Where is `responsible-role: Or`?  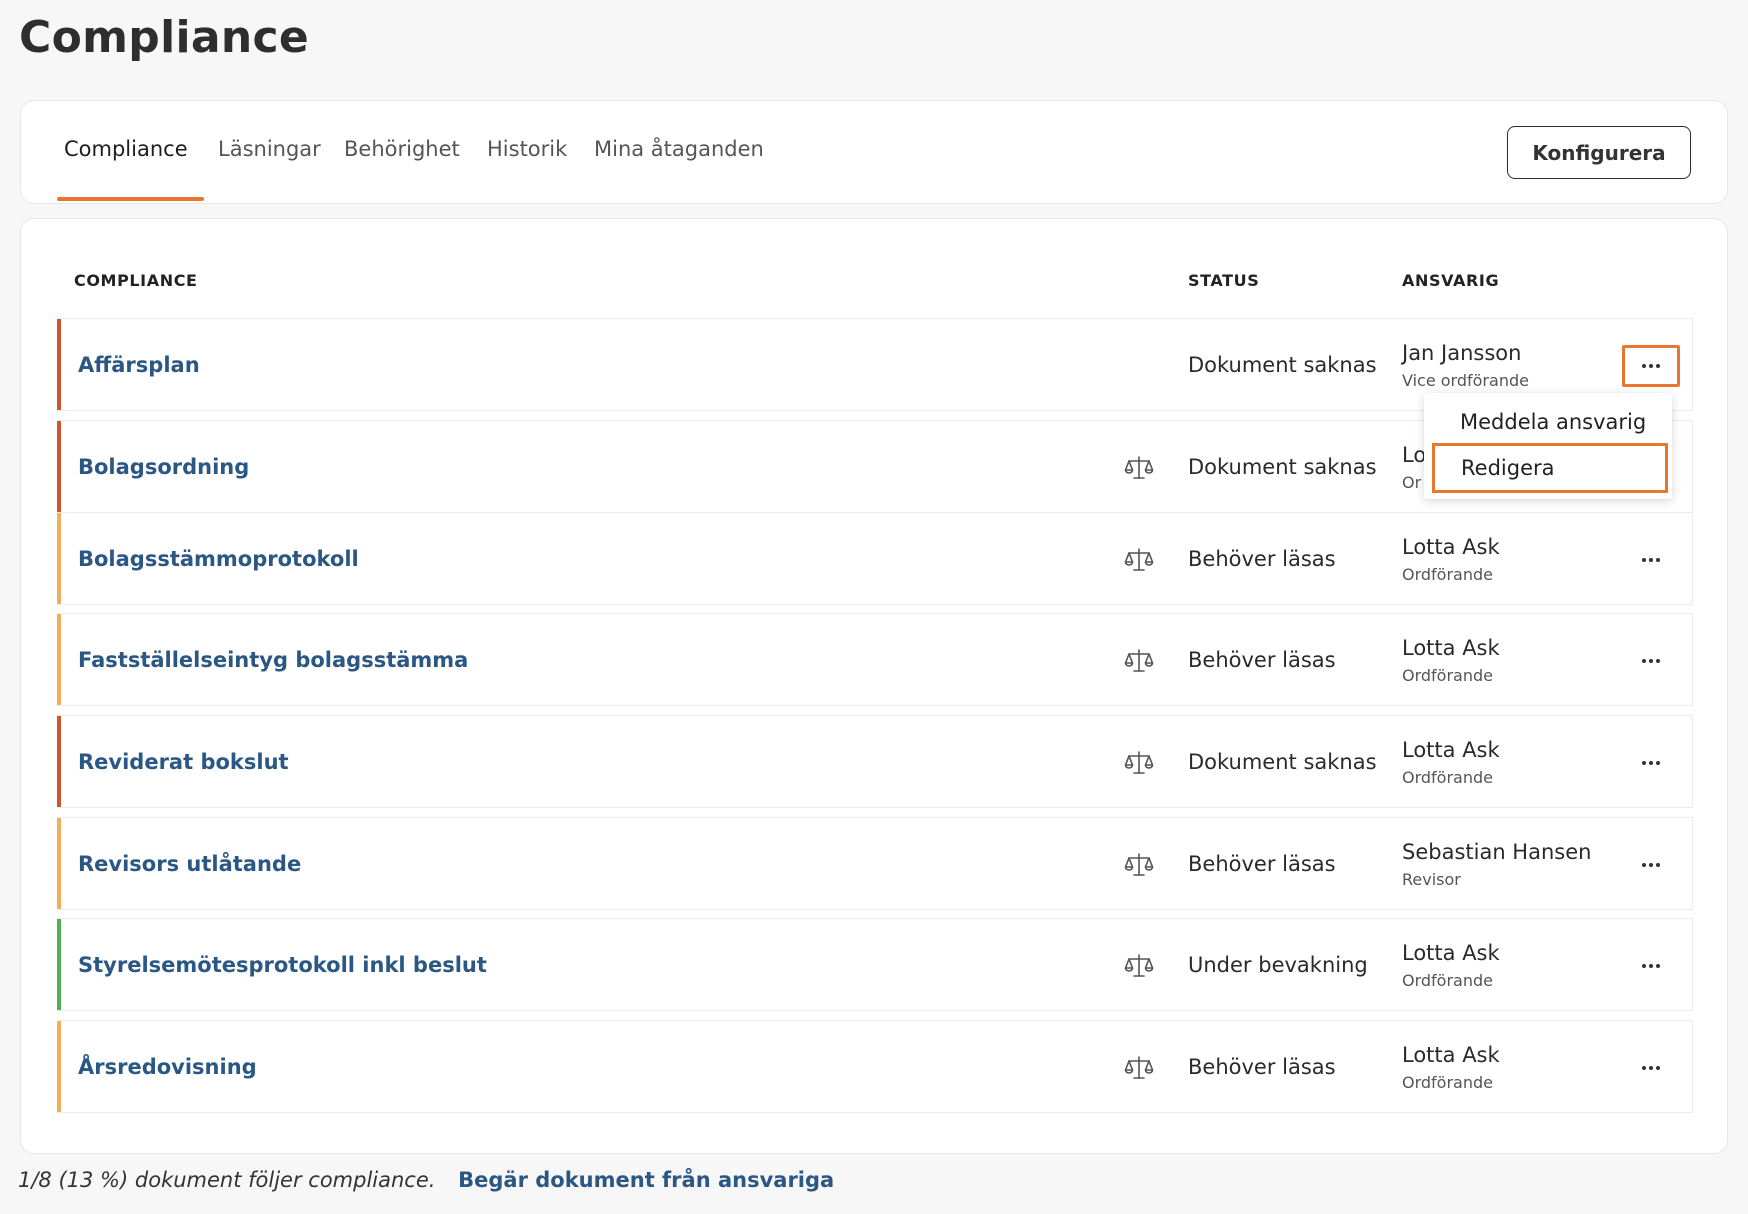
responsible-role: Or is located at coordinates (1412, 482).